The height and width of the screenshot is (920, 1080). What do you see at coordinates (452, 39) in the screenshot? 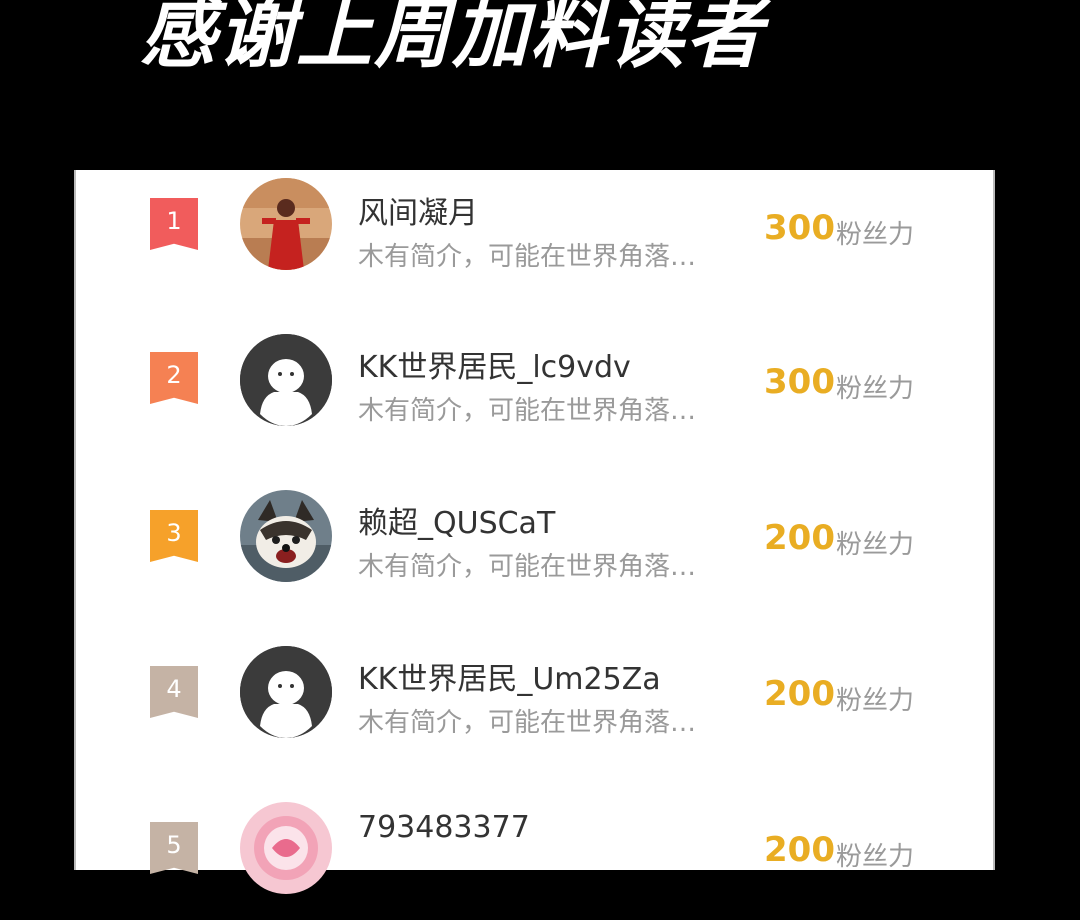
I see `banner-title: 感谢上周加料读者` at bounding box center [452, 39].